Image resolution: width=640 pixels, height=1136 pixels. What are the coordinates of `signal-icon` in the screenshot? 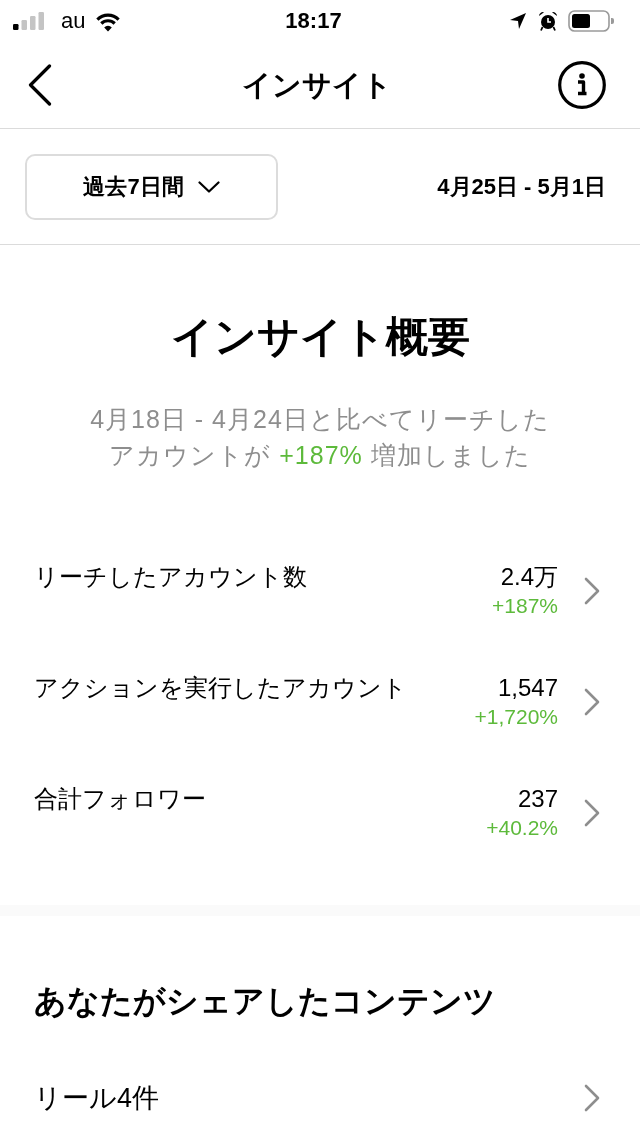 It's located at (29, 21).